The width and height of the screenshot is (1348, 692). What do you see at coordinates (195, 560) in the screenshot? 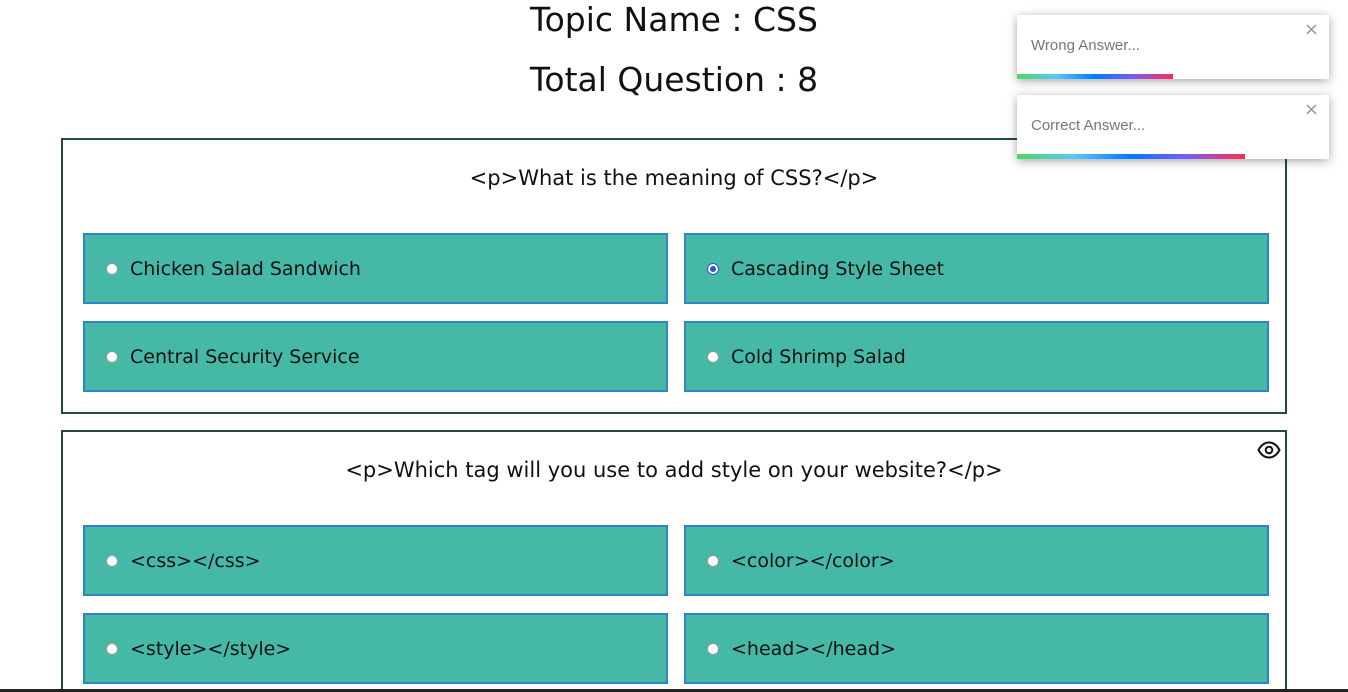
I see `option-label: <css></css>` at bounding box center [195, 560].